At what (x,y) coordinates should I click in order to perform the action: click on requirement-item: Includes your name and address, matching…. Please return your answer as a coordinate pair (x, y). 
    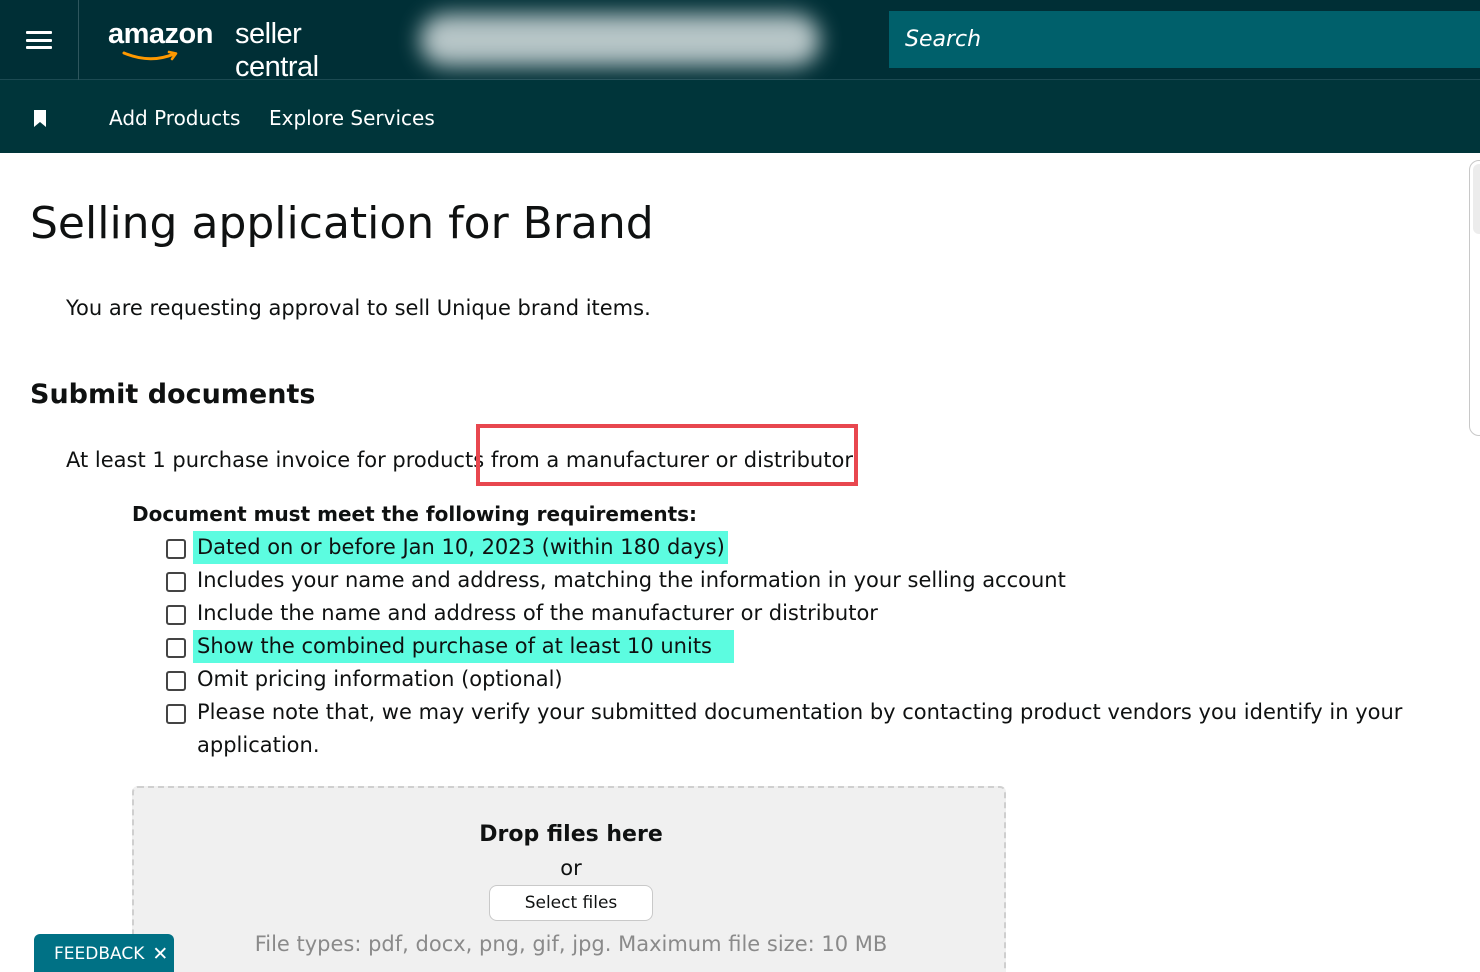
    Looking at the image, I should click on (616, 582).